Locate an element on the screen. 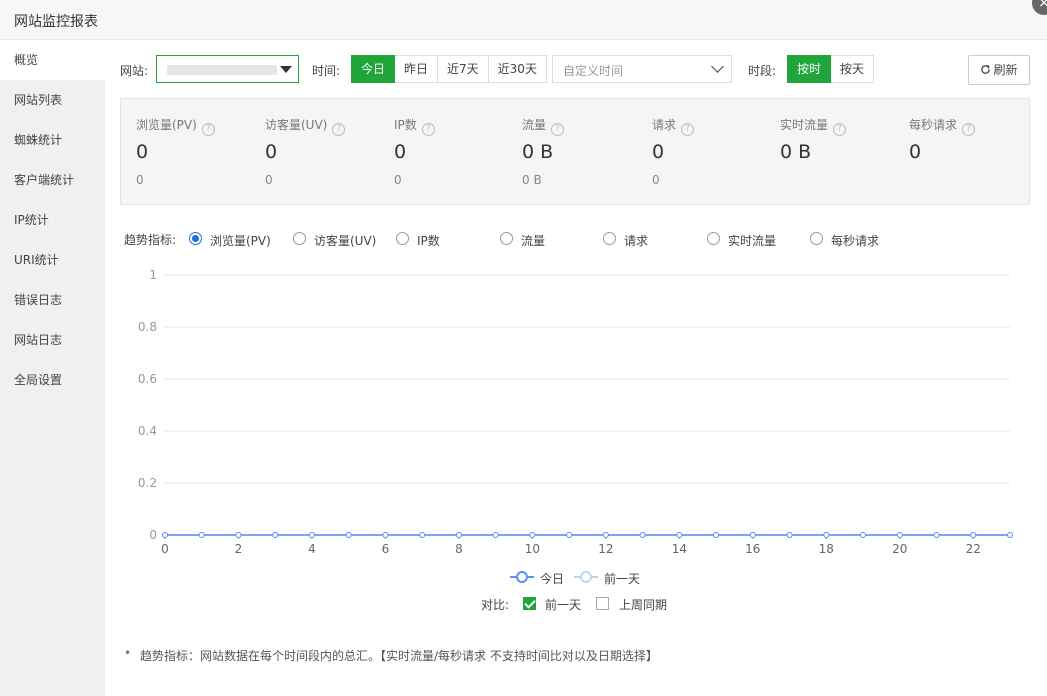  x-tick-label: 14 is located at coordinates (679, 549).